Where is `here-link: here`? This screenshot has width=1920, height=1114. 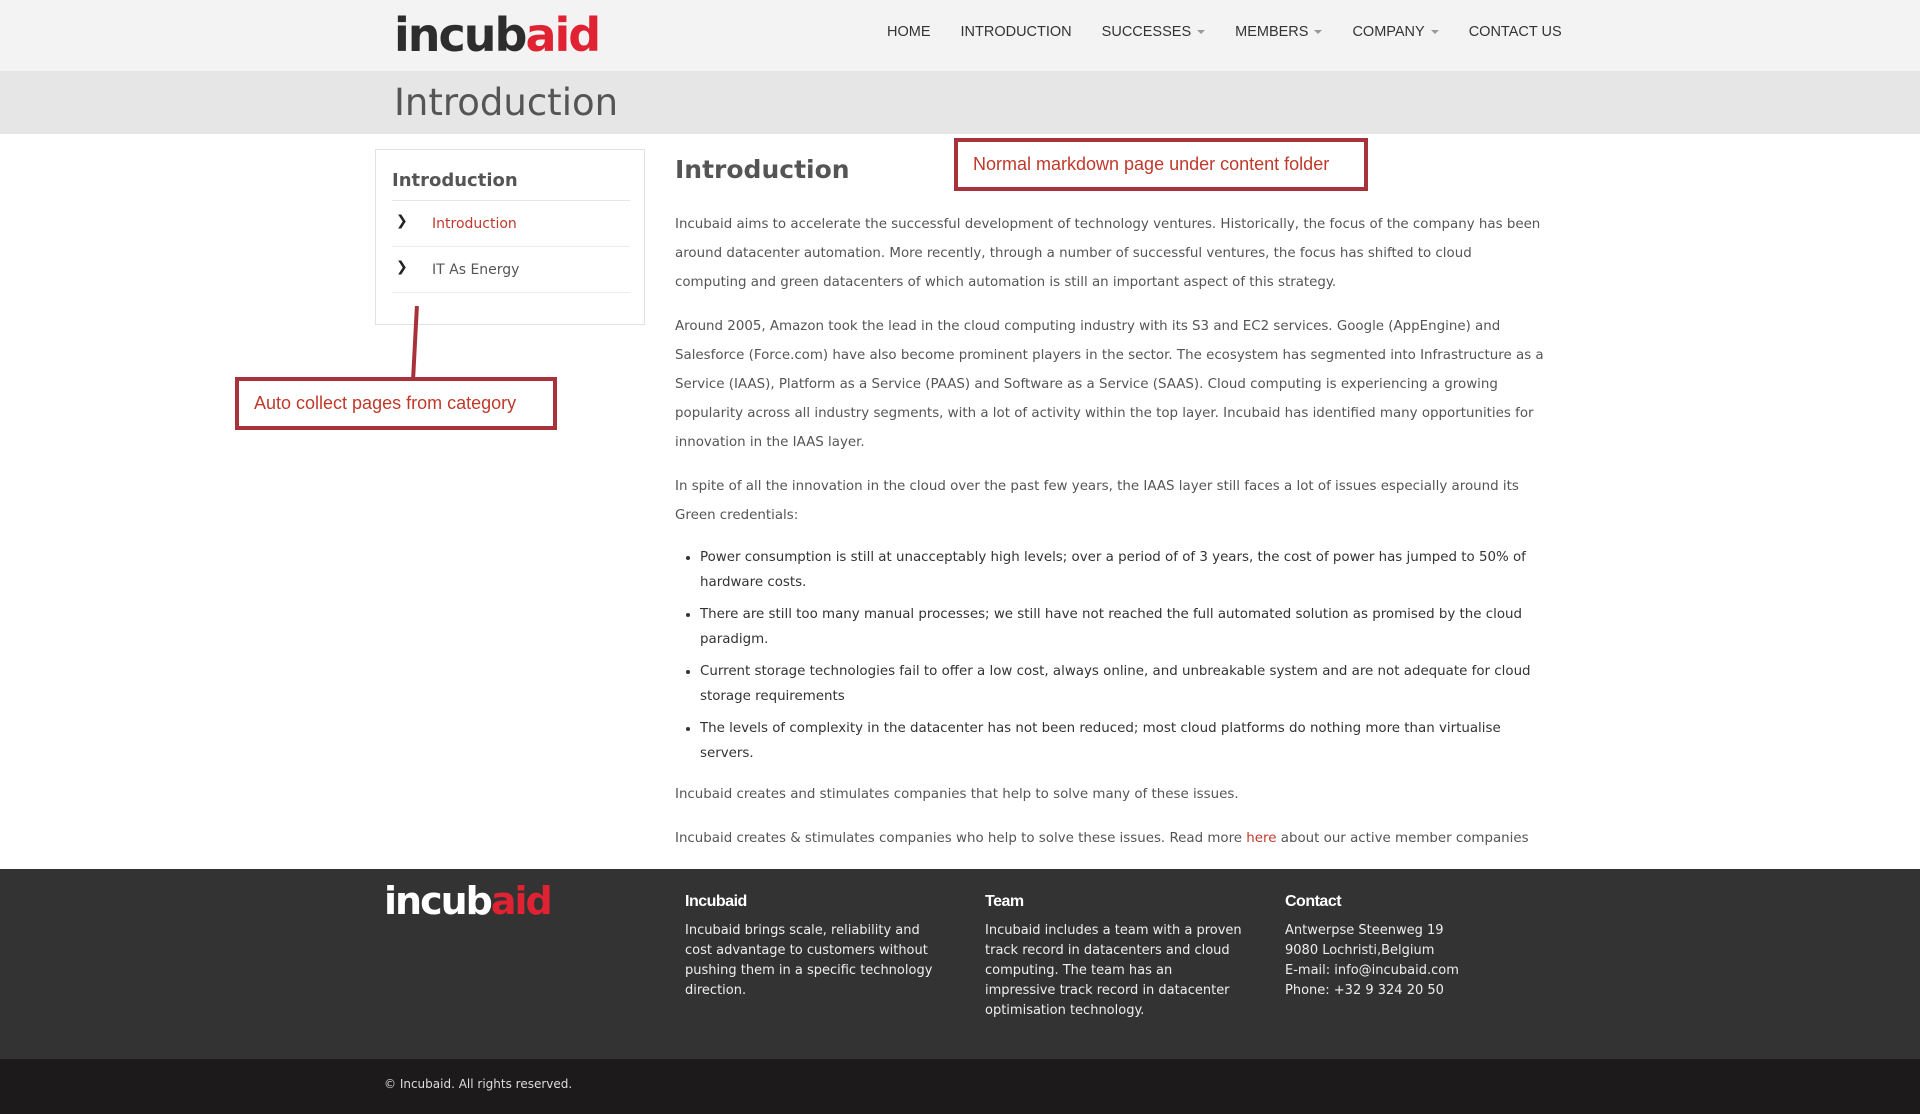
here-link: here is located at coordinates (1261, 838).